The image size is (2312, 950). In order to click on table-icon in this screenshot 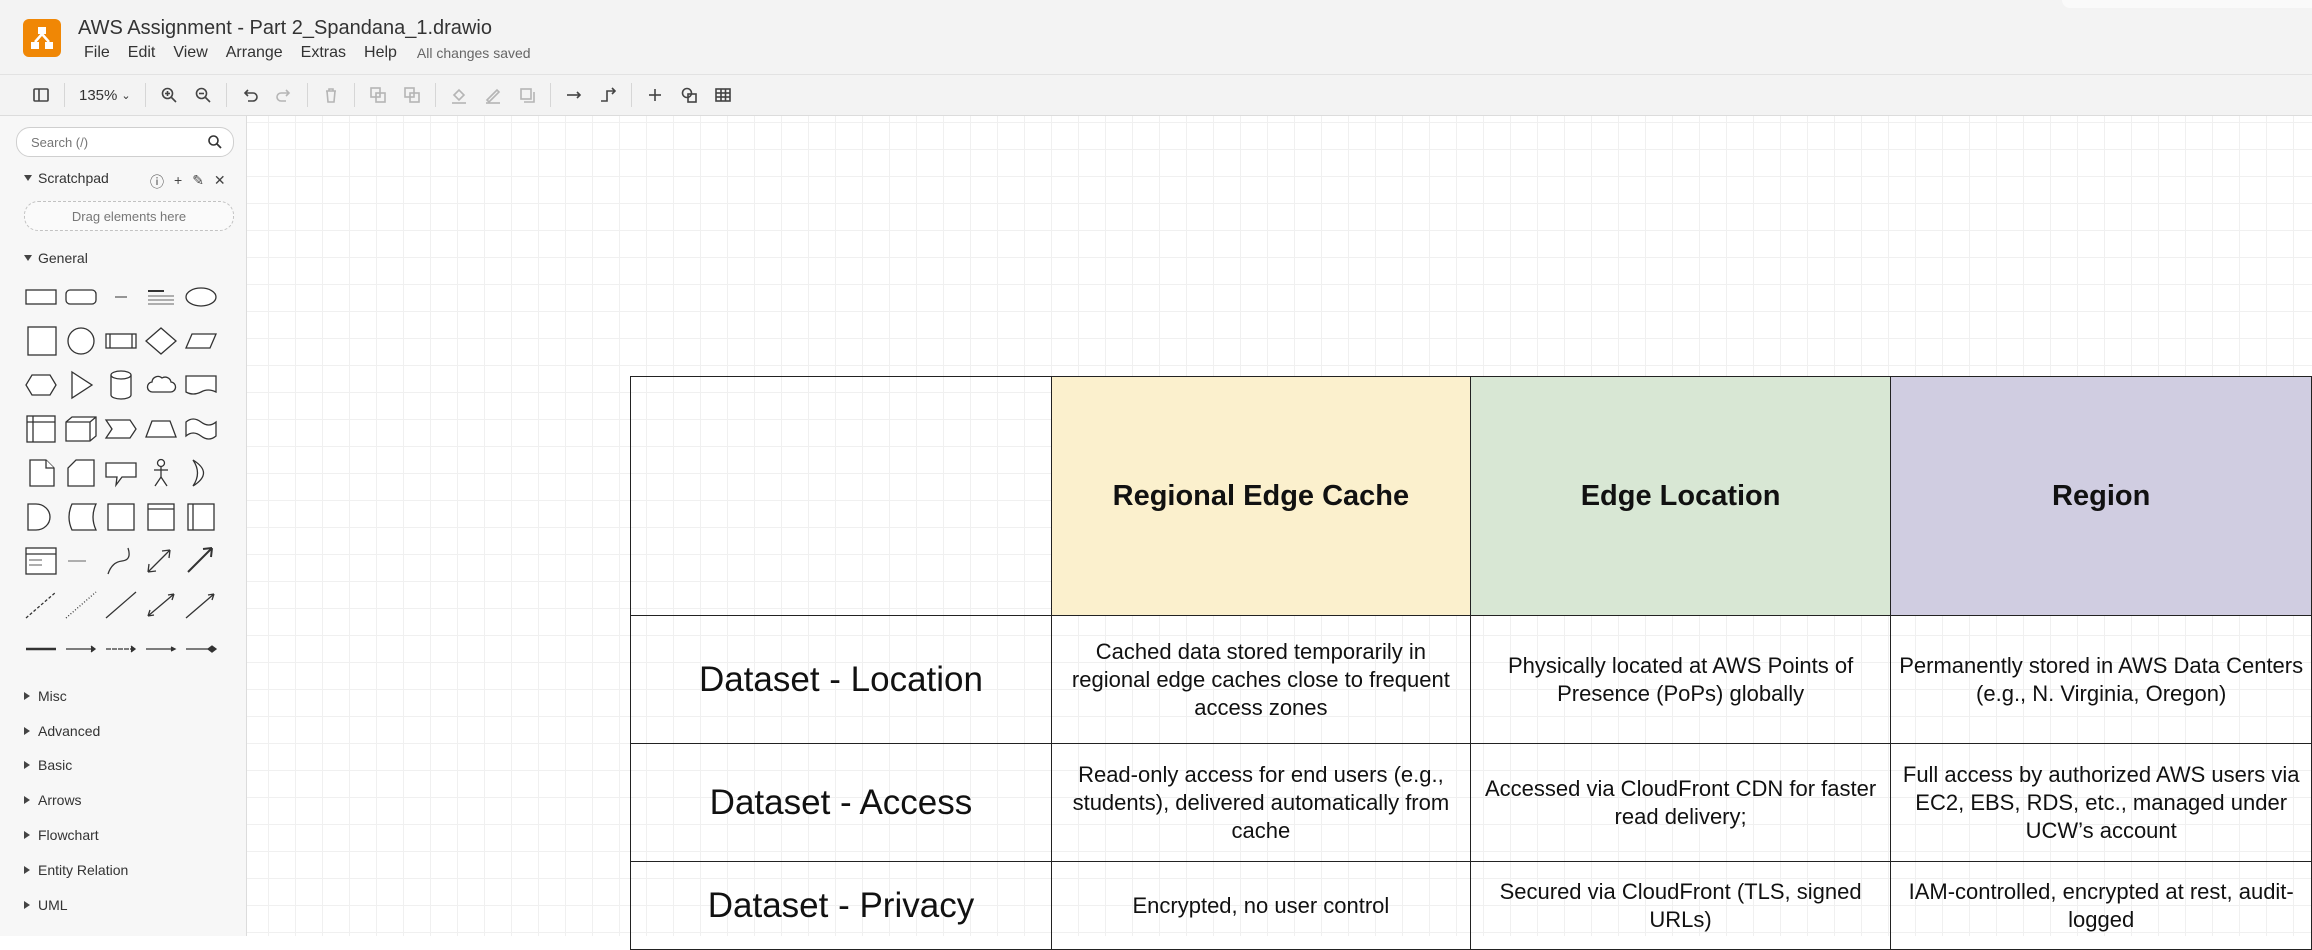, I will do `click(723, 95)`.